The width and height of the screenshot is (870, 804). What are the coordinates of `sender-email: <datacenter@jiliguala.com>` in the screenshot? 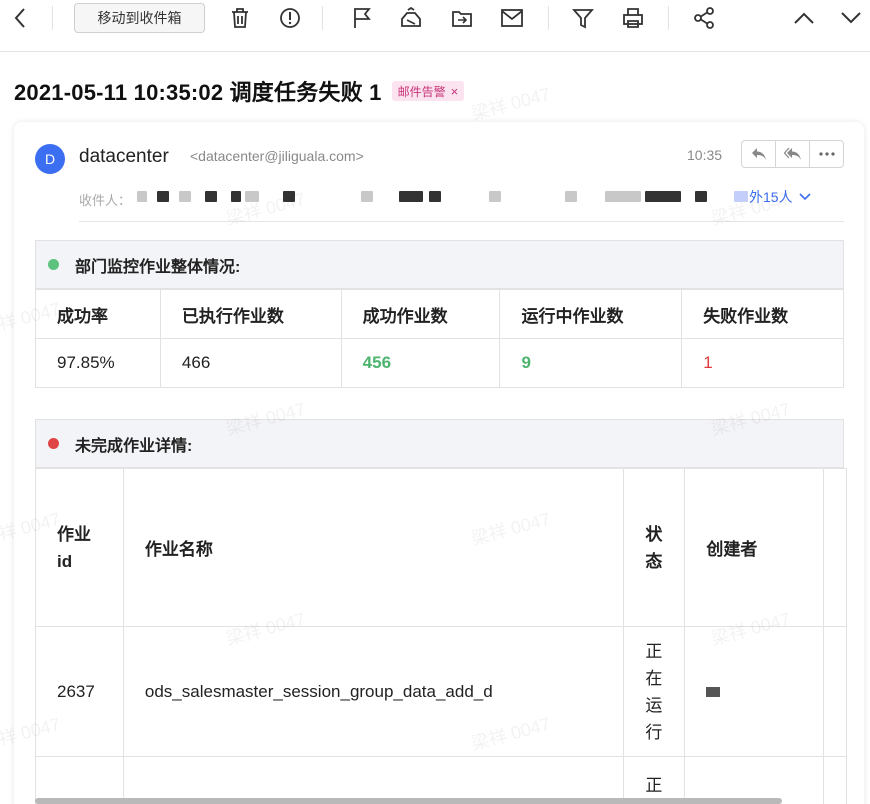 It's located at (277, 156).